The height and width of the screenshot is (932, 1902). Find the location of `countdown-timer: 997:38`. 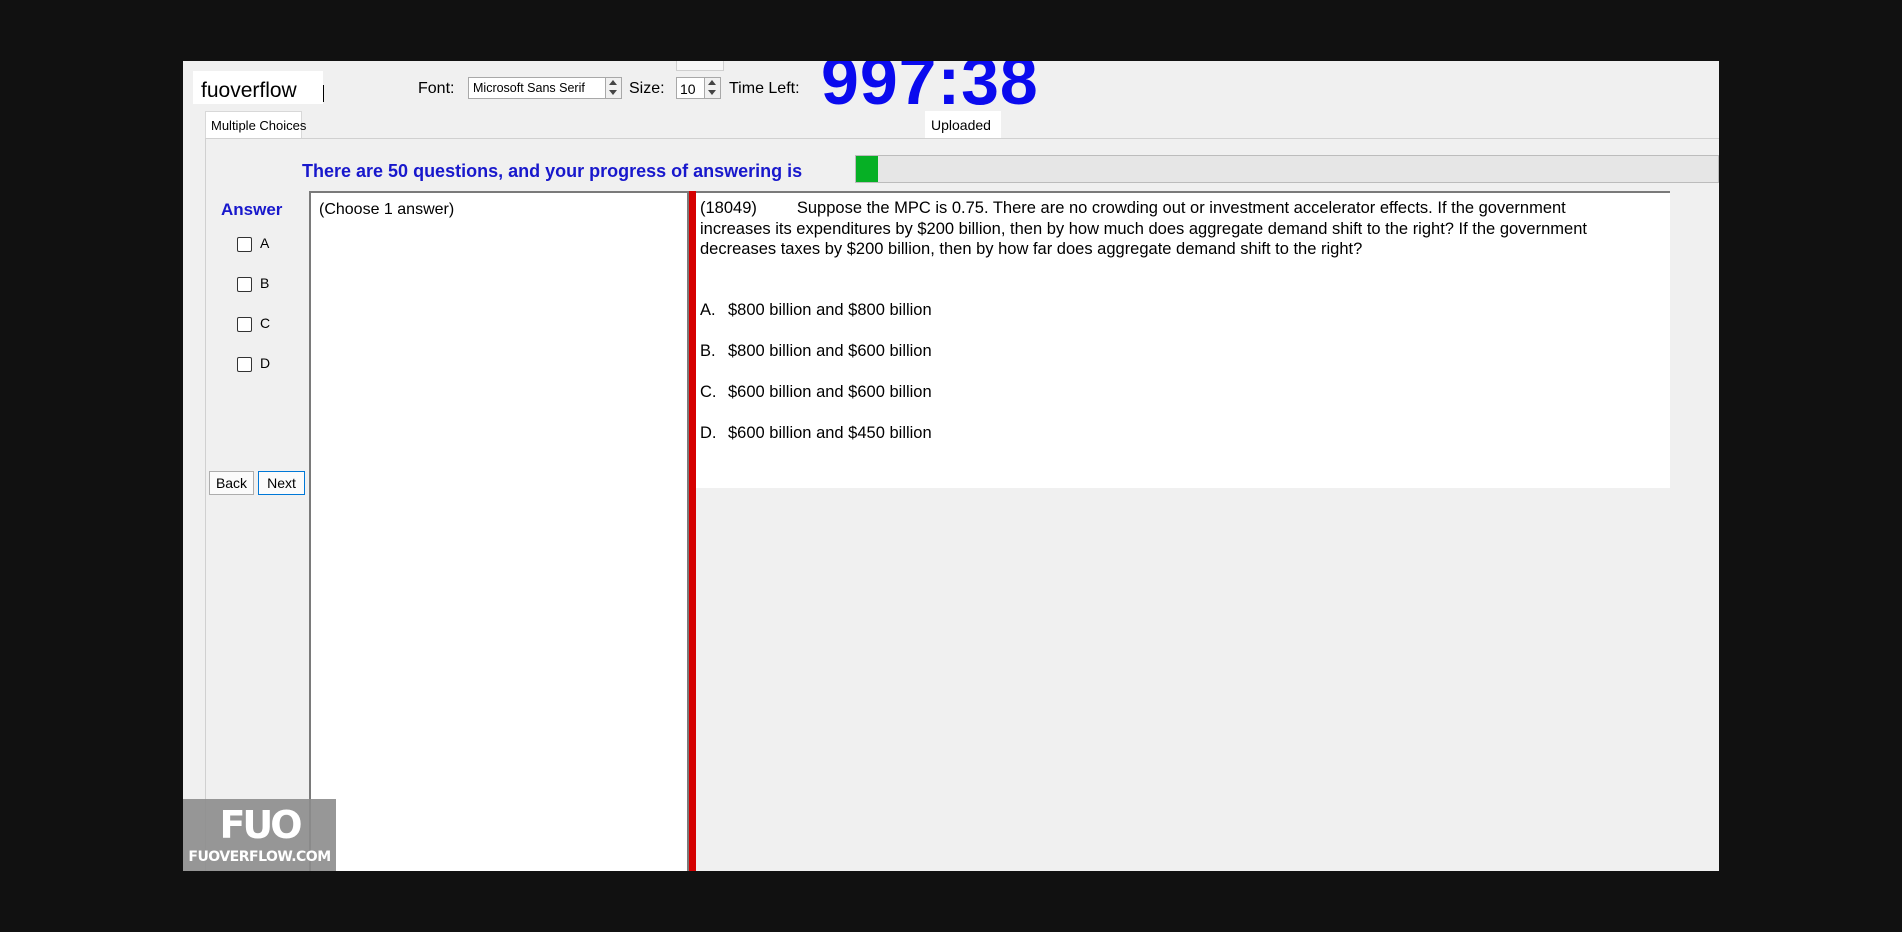

countdown-timer: 997:38 is located at coordinates (930, 90).